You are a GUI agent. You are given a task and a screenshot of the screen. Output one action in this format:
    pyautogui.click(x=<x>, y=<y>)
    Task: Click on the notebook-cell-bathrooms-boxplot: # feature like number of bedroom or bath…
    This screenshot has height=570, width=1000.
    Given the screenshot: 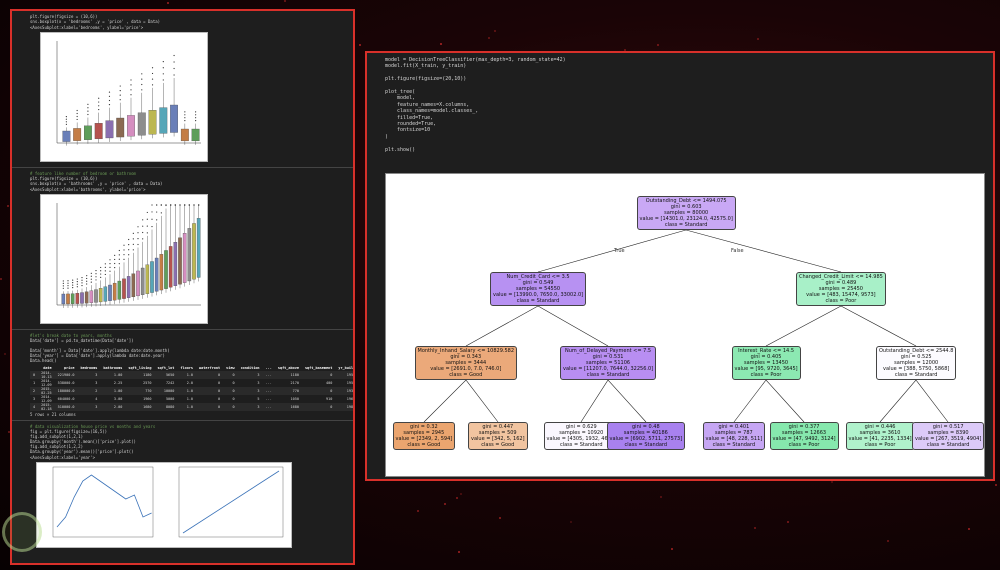 What is the action you would take?
    pyautogui.click(x=182, y=249)
    